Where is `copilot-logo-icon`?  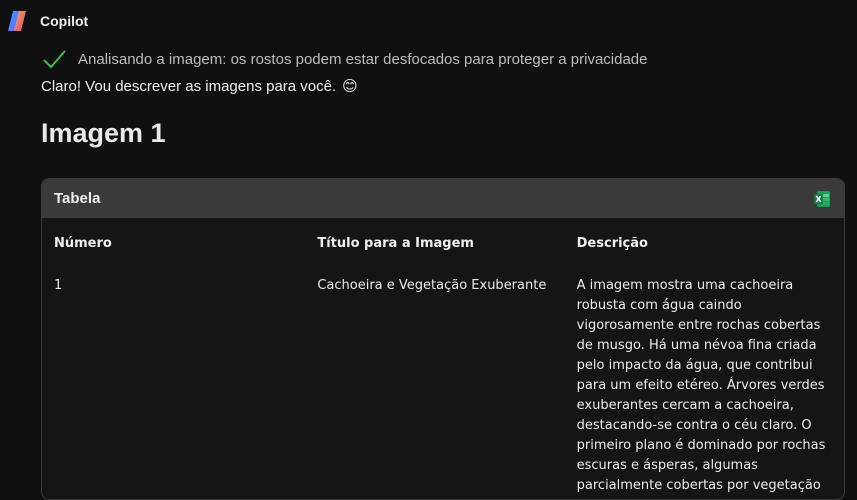 copilot-logo-icon is located at coordinates (17, 21).